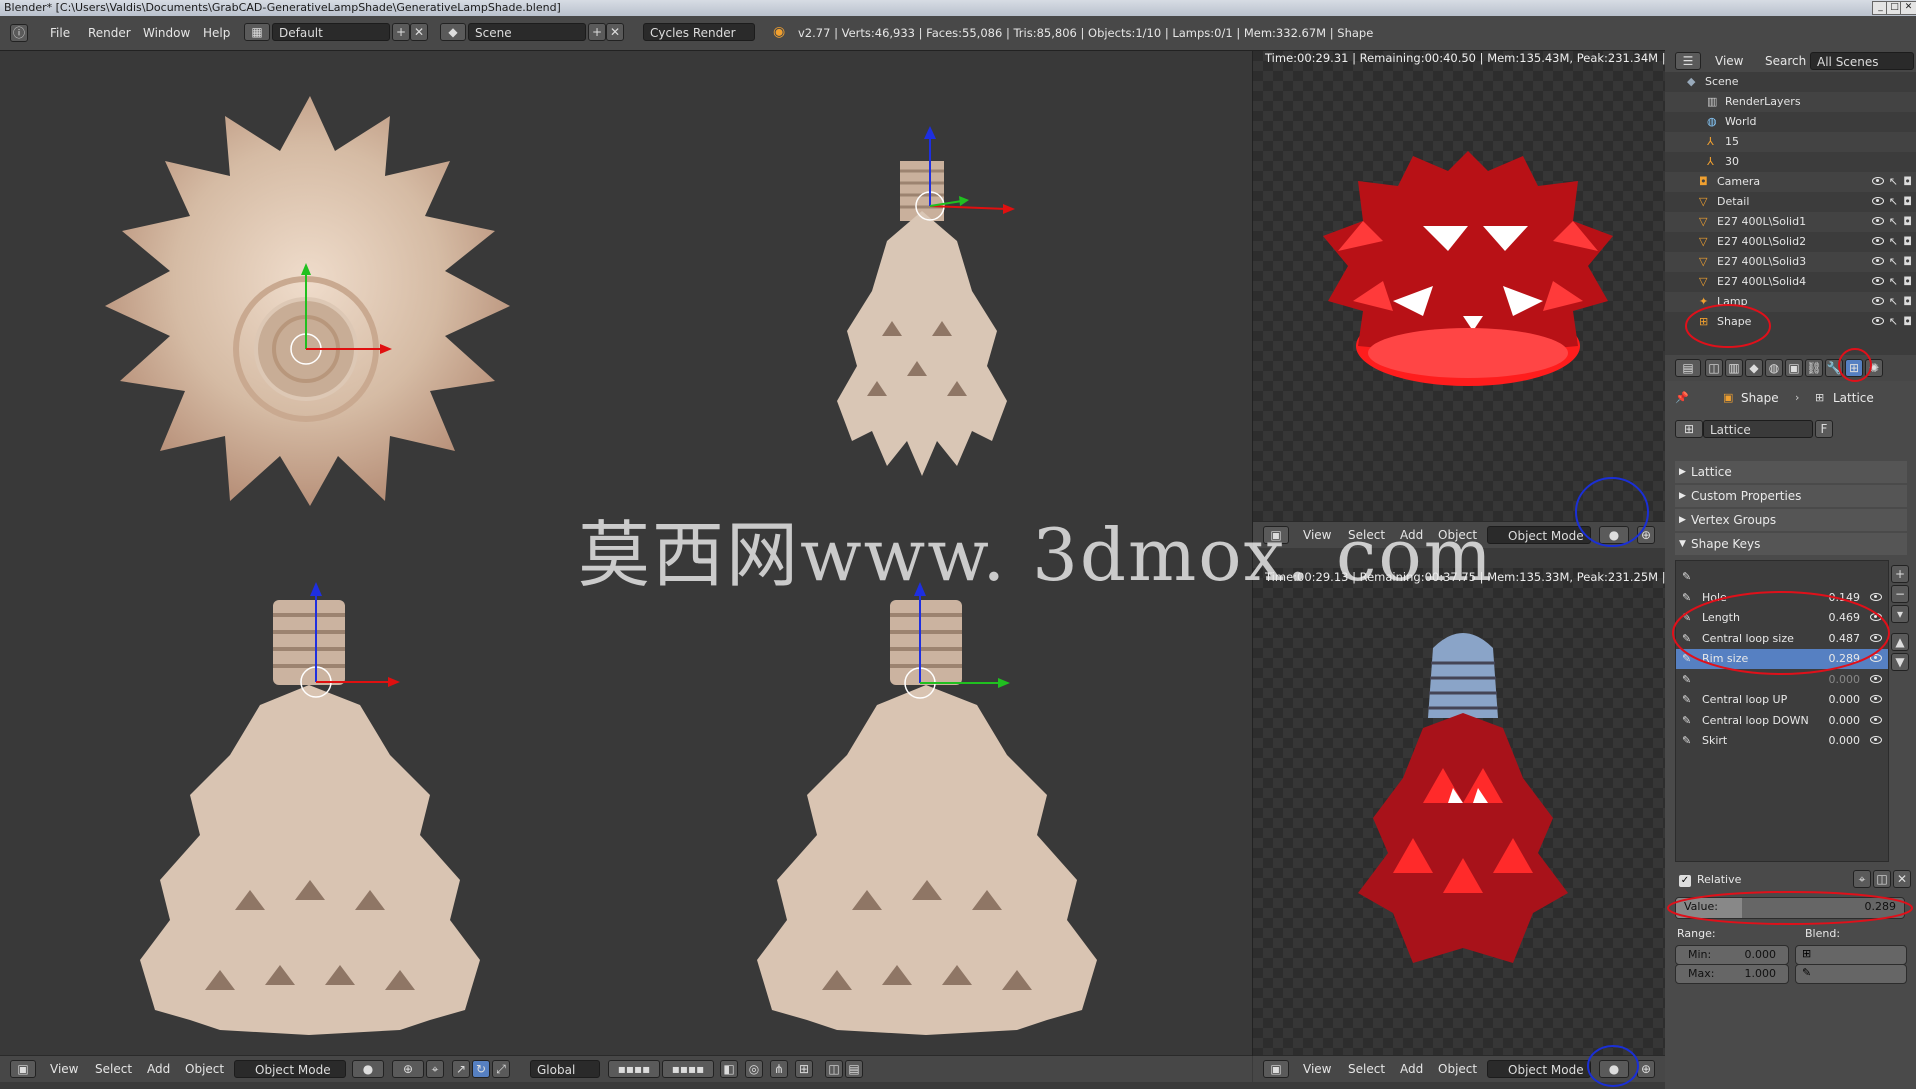  What do you see at coordinates (1734, 368) in the screenshot?
I see `renderlayers-tab-icon: ▥` at bounding box center [1734, 368].